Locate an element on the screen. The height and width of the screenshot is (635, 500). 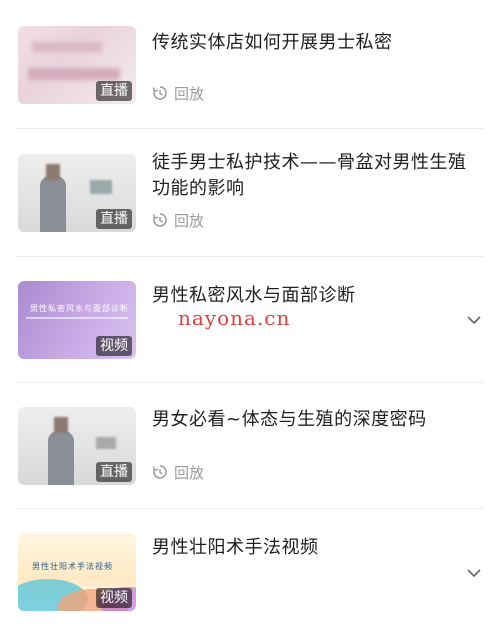
thumbnail: 男性壮阳术手法视频 视频 is located at coordinates (77, 572).